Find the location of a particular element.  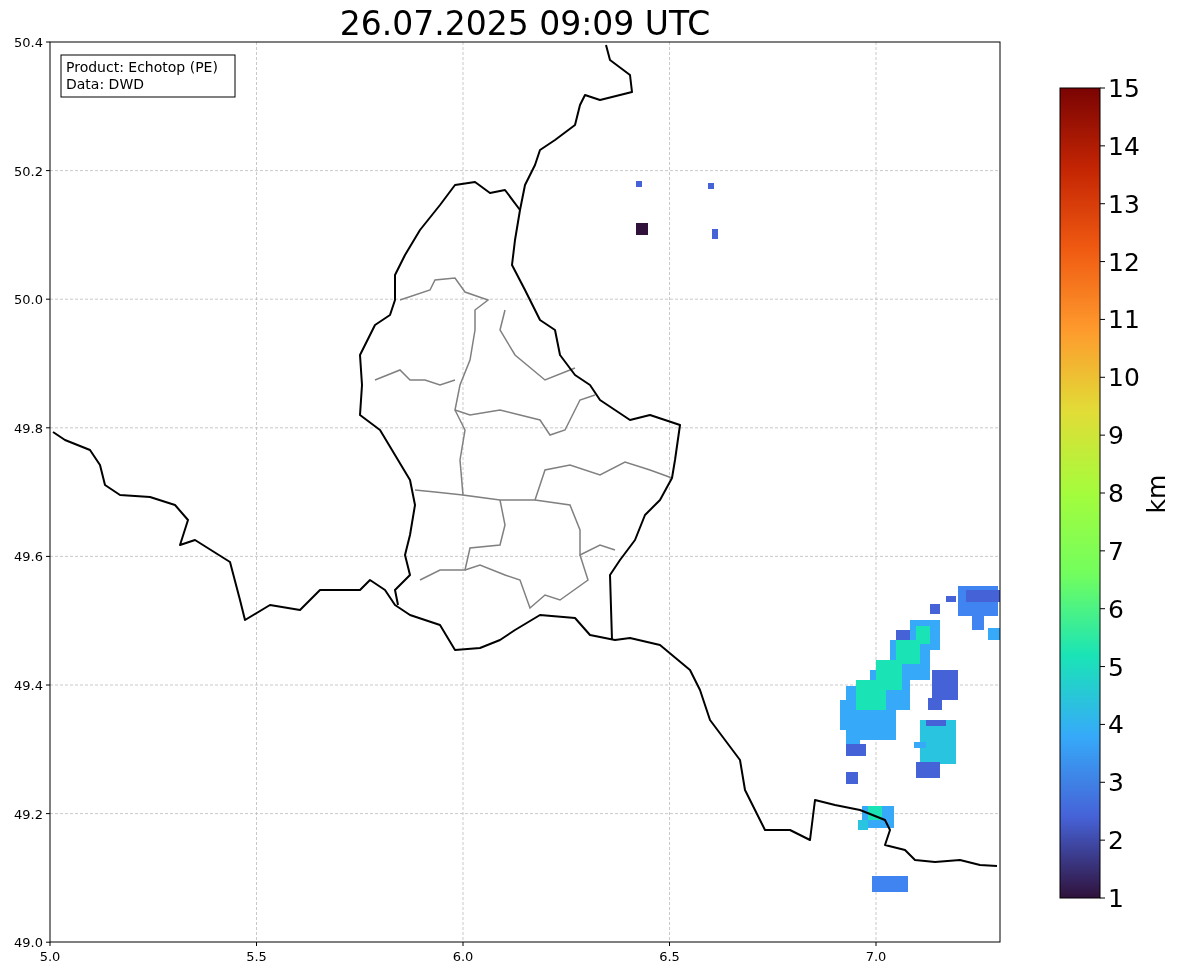

colorbar-tick-label: 9 is located at coordinates (1116, 436).